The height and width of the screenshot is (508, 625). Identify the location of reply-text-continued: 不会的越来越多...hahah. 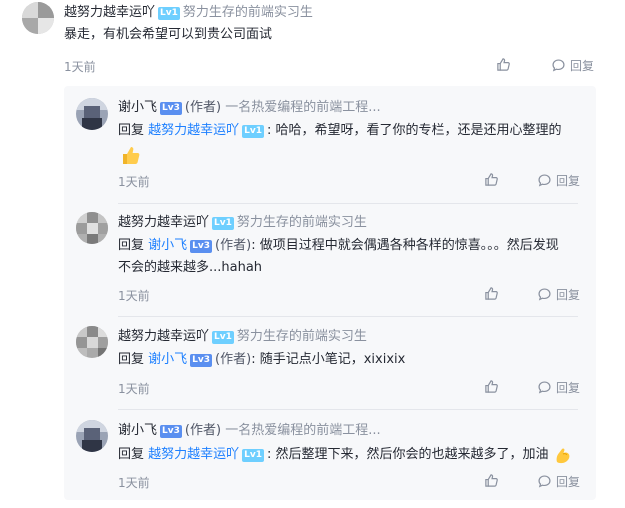
(190, 267).